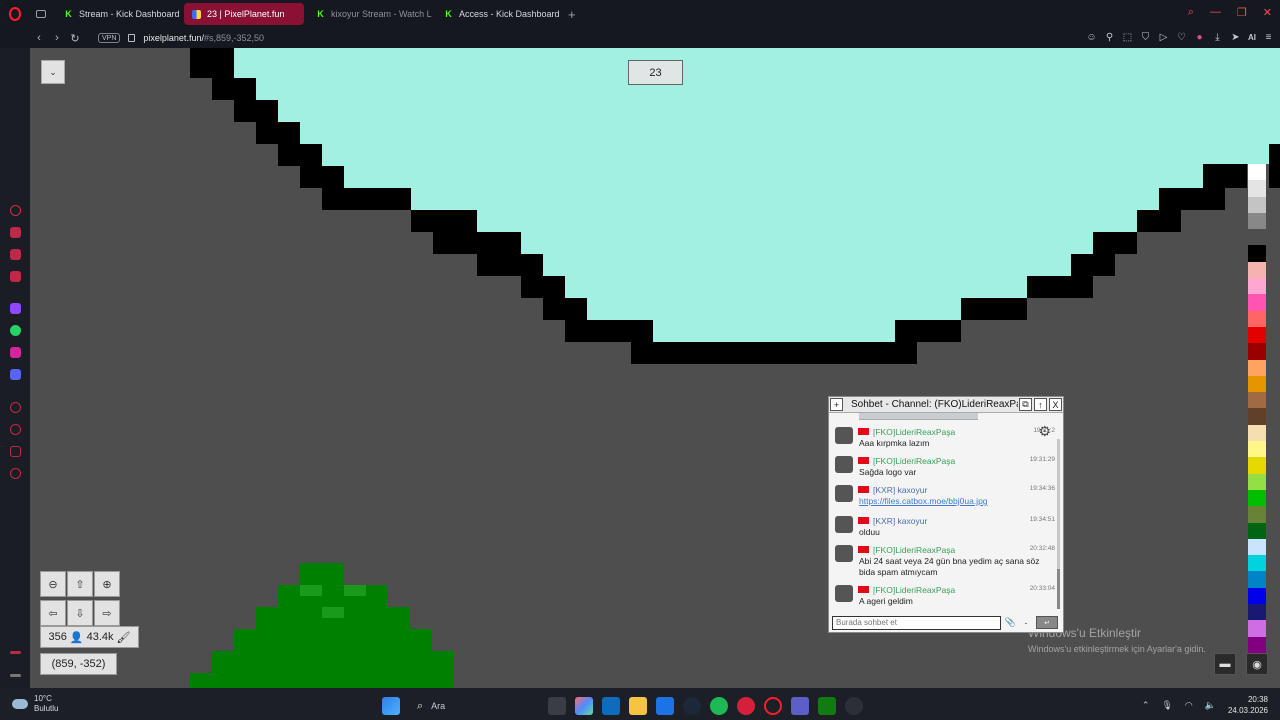 The height and width of the screenshot is (720, 1280). What do you see at coordinates (1189, 705) in the screenshot?
I see `wifi-icon: ◠` at bounding box center [1189, 705].